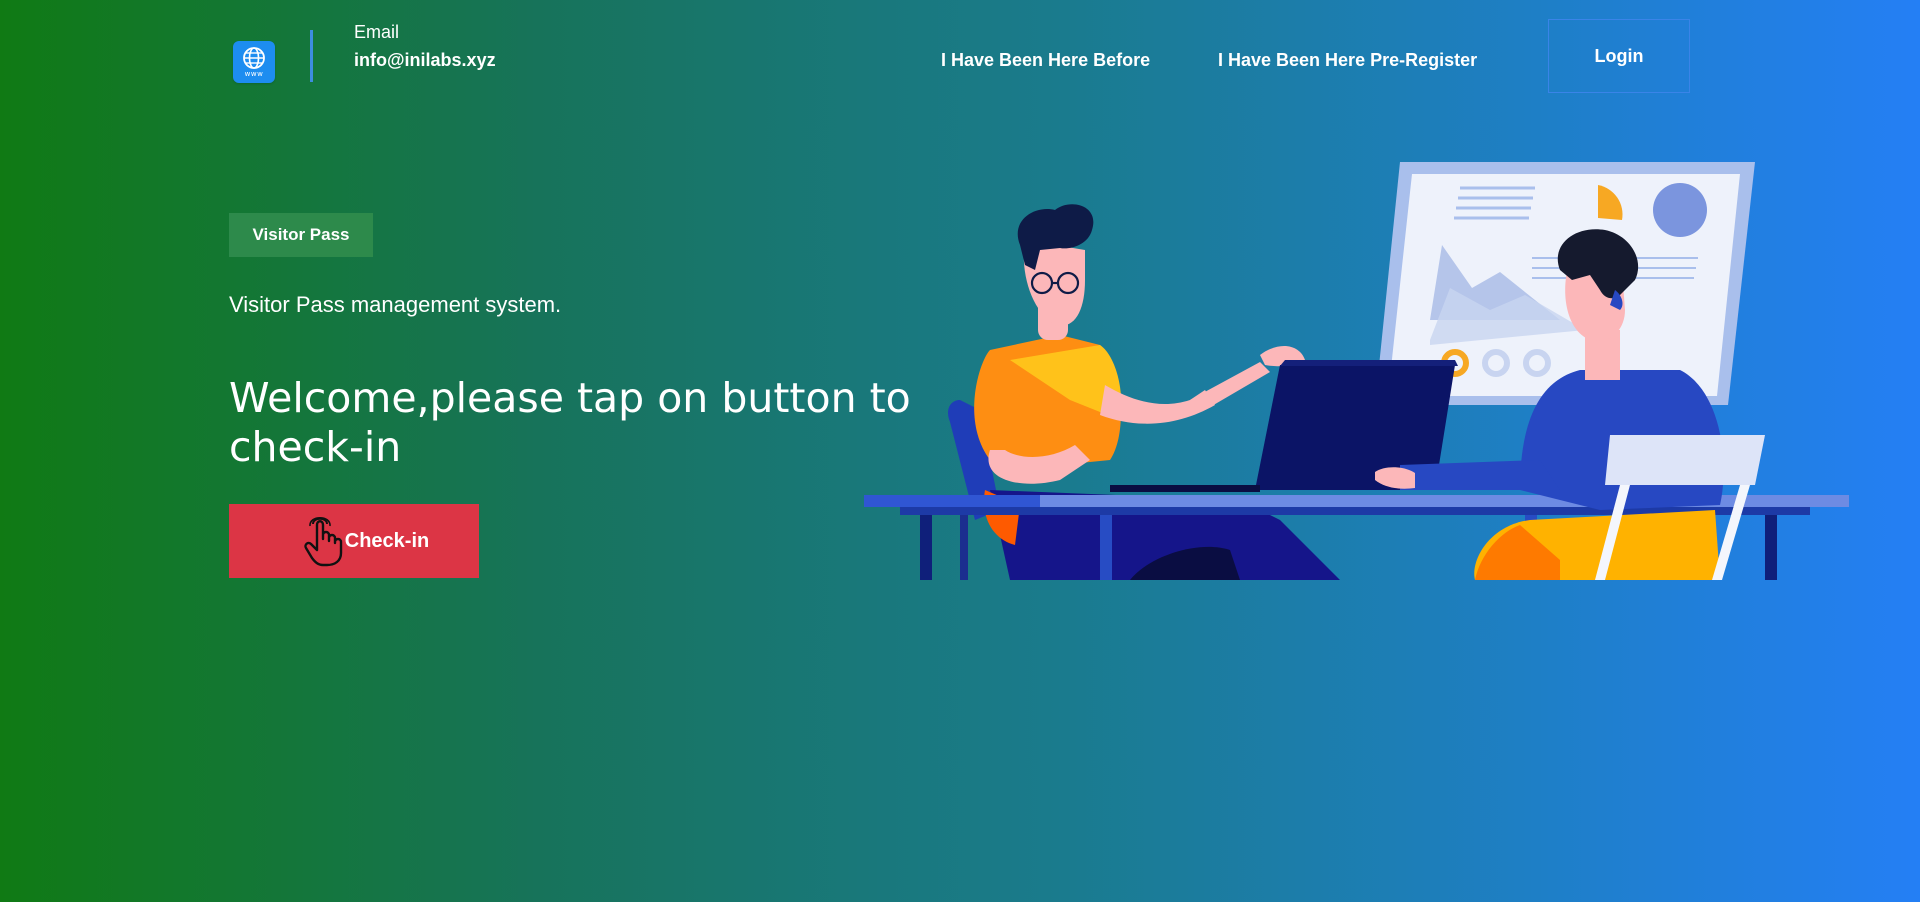  What do you see at coordinates (254, 58) in the screenshot?
I see `globe-icon` at bounding box center [254, 58].